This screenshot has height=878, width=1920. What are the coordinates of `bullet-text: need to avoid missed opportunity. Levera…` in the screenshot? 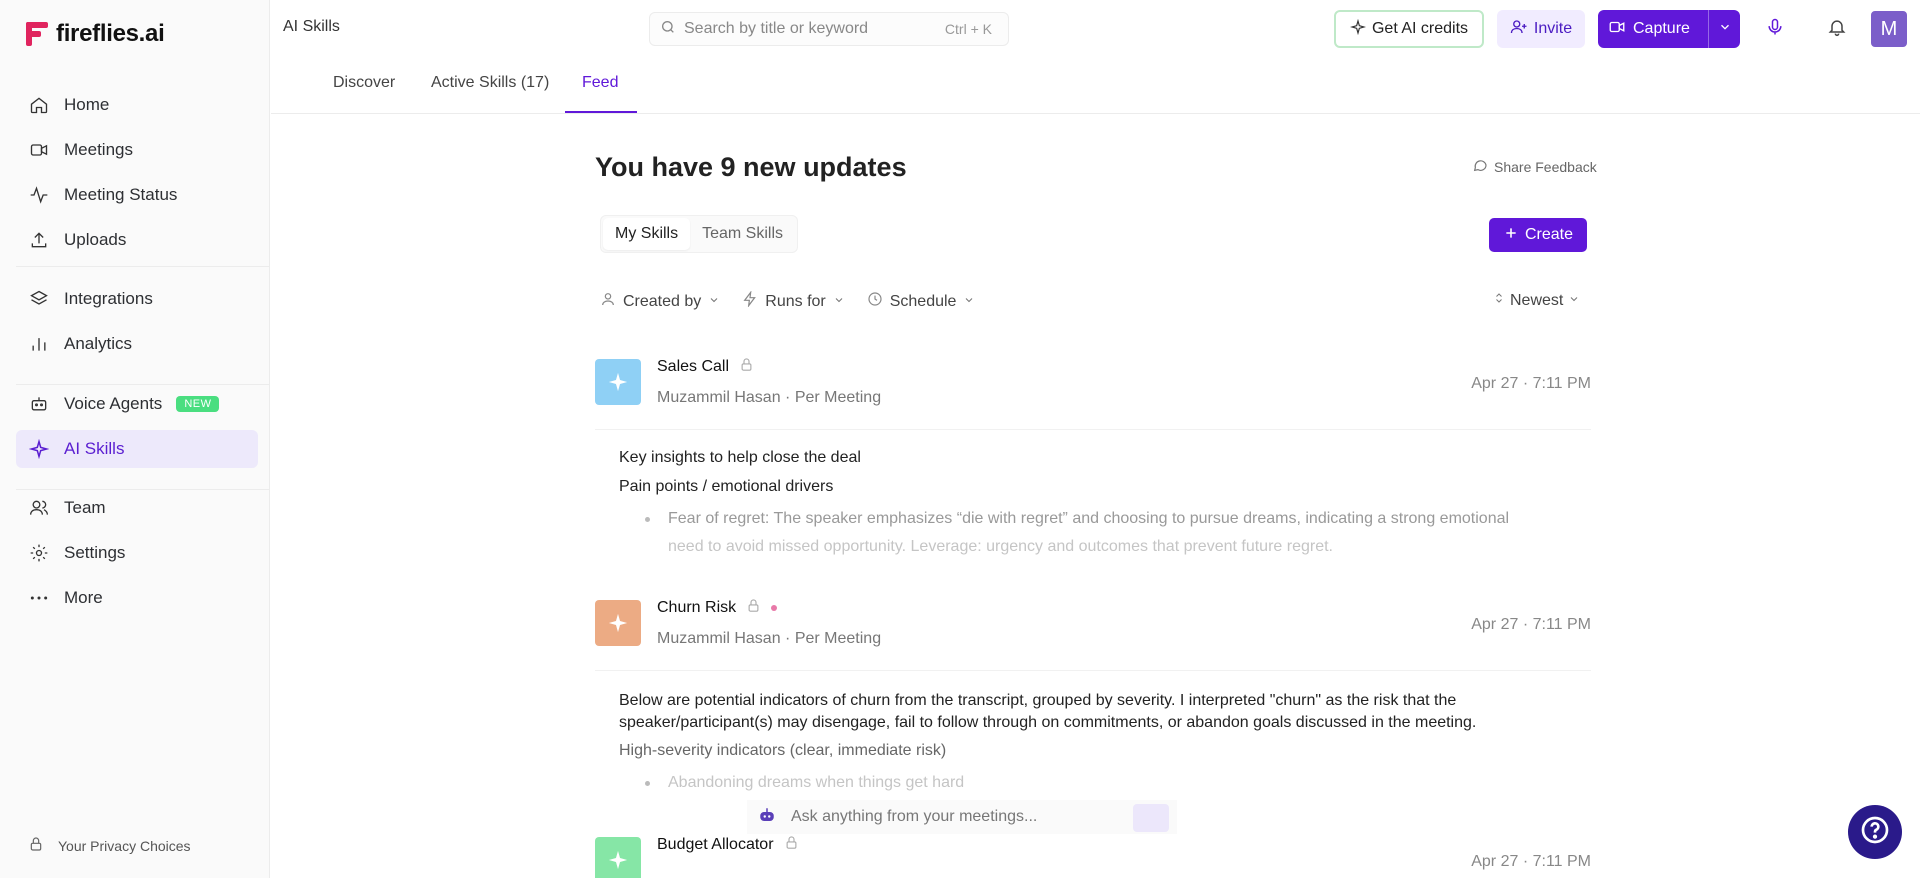 It's located at (1000, 546).